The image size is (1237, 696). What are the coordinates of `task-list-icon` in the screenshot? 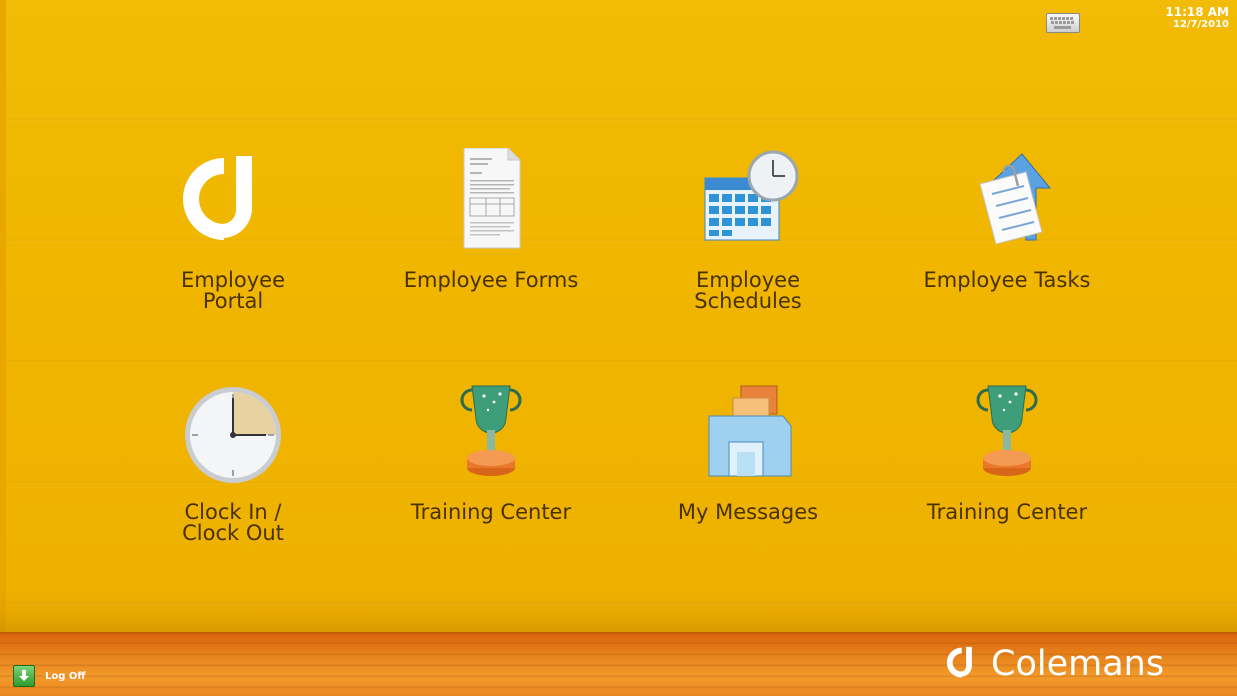 It's located at (1007, 203).